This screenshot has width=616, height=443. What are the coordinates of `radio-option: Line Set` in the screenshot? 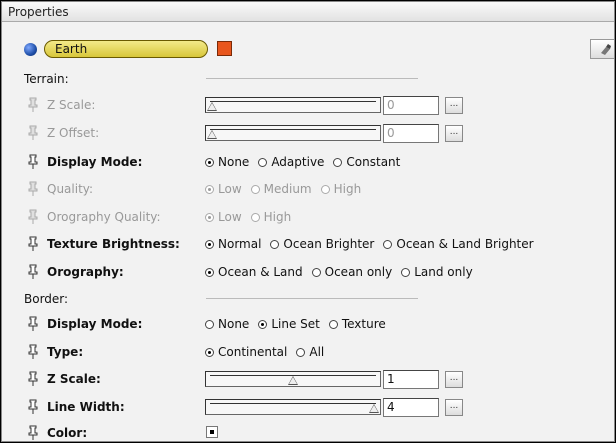 It's located at (289, 324).